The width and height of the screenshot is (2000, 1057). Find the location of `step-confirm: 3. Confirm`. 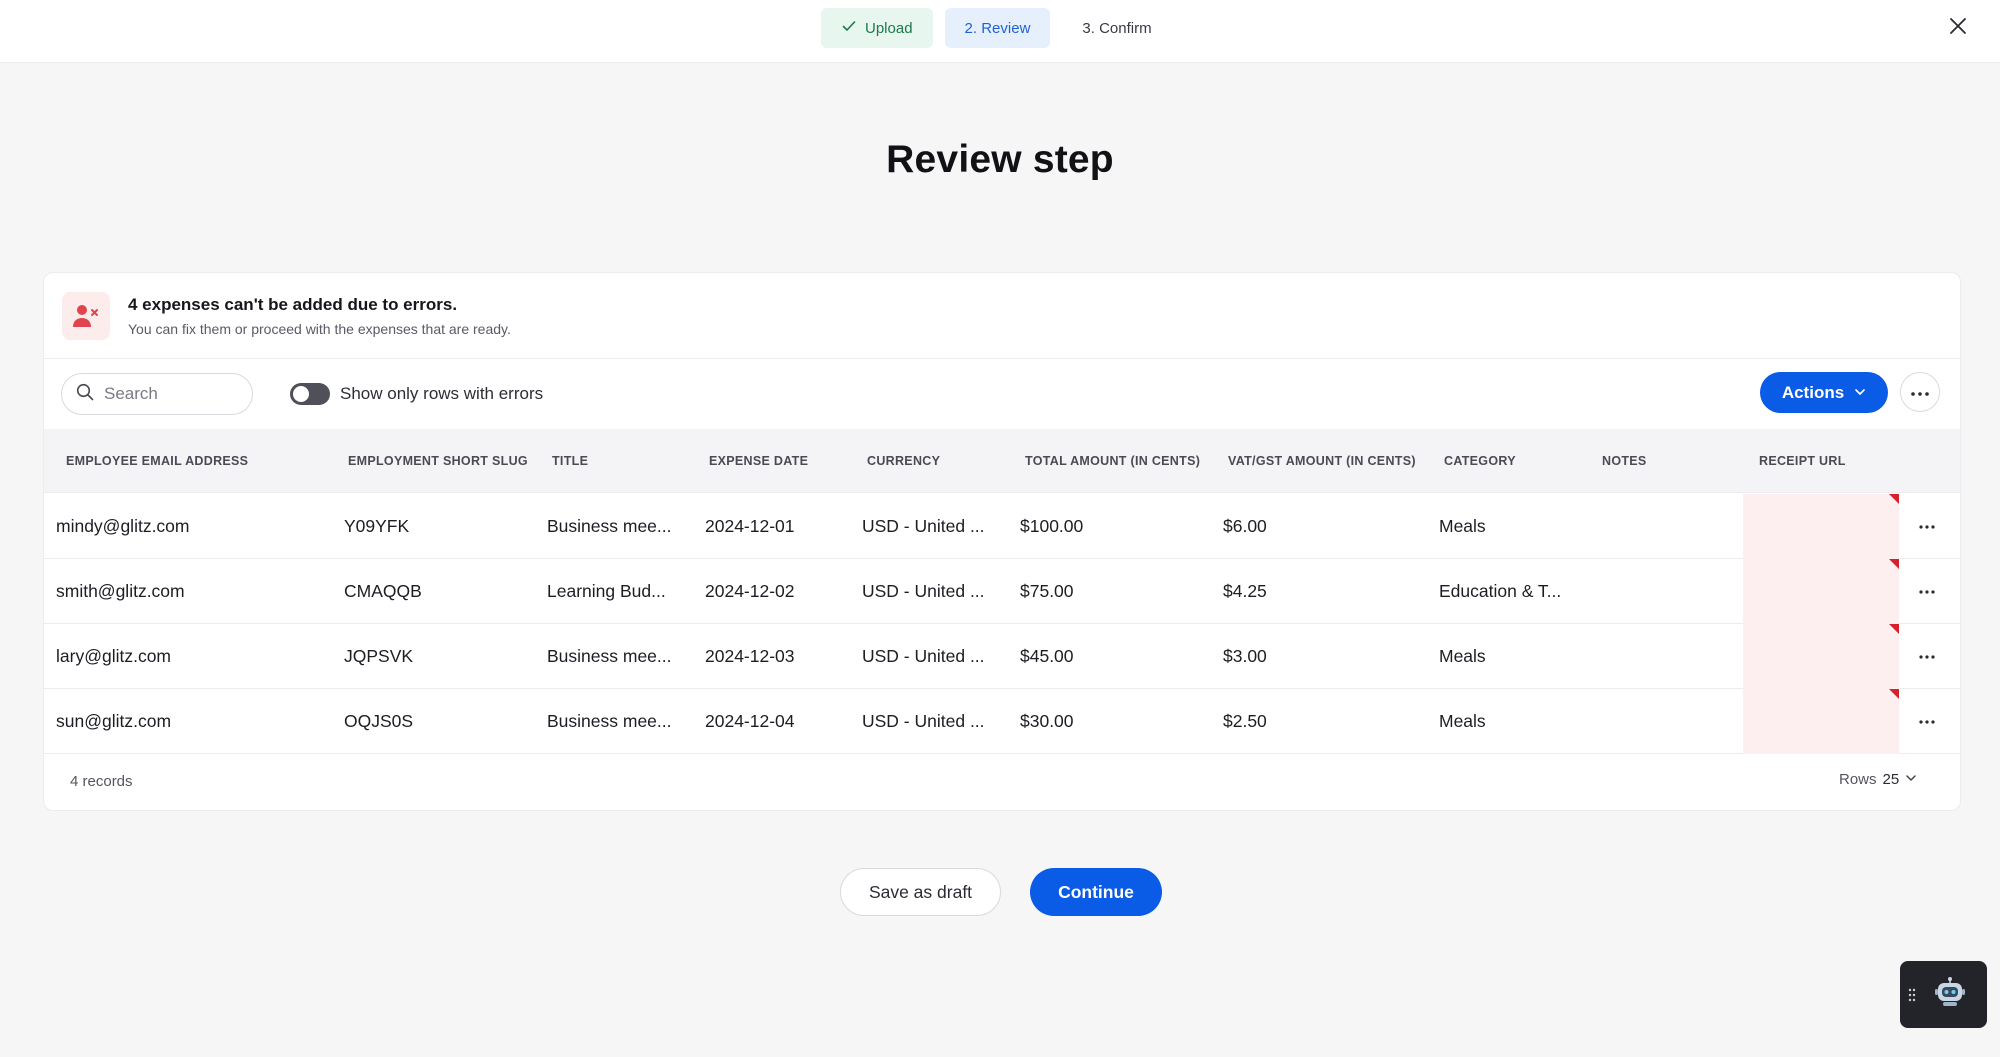

step-confirm: 3. Confirm is located at coordinates (1116, 28).